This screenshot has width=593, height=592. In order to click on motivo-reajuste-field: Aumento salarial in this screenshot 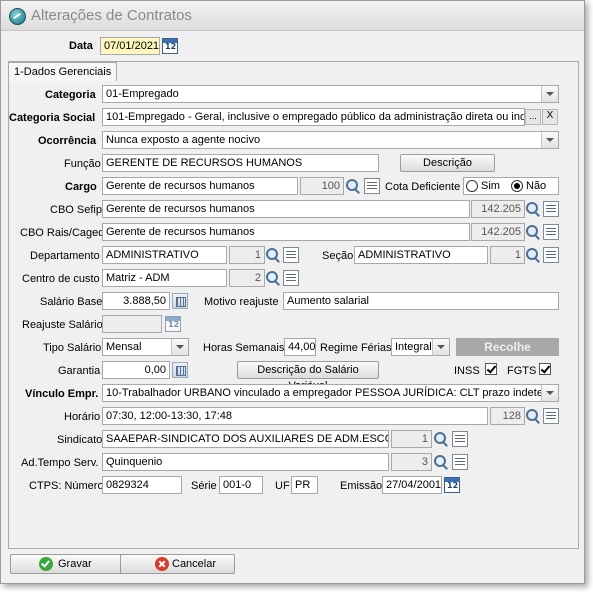, I will do `click(421, 301)`.